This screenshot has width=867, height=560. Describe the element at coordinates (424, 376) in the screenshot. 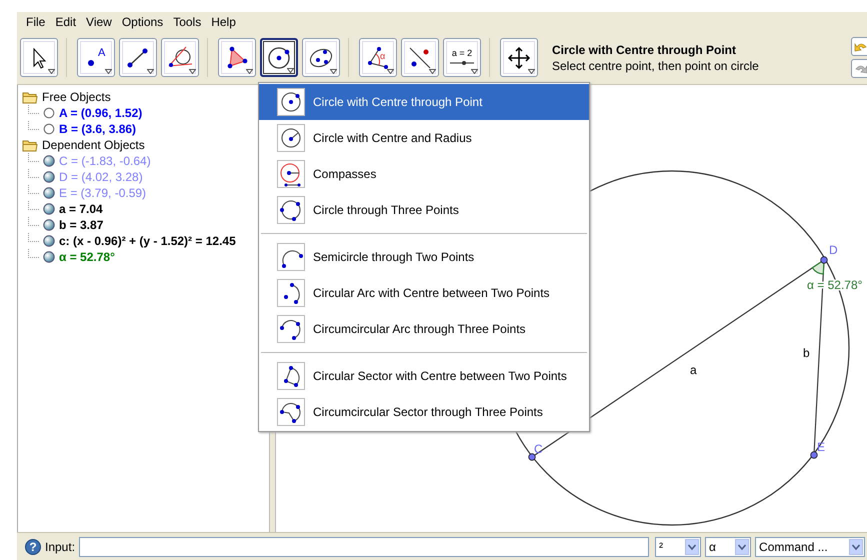

I see `menu-option: Circular Sector with Centre between Two Points` at that location.